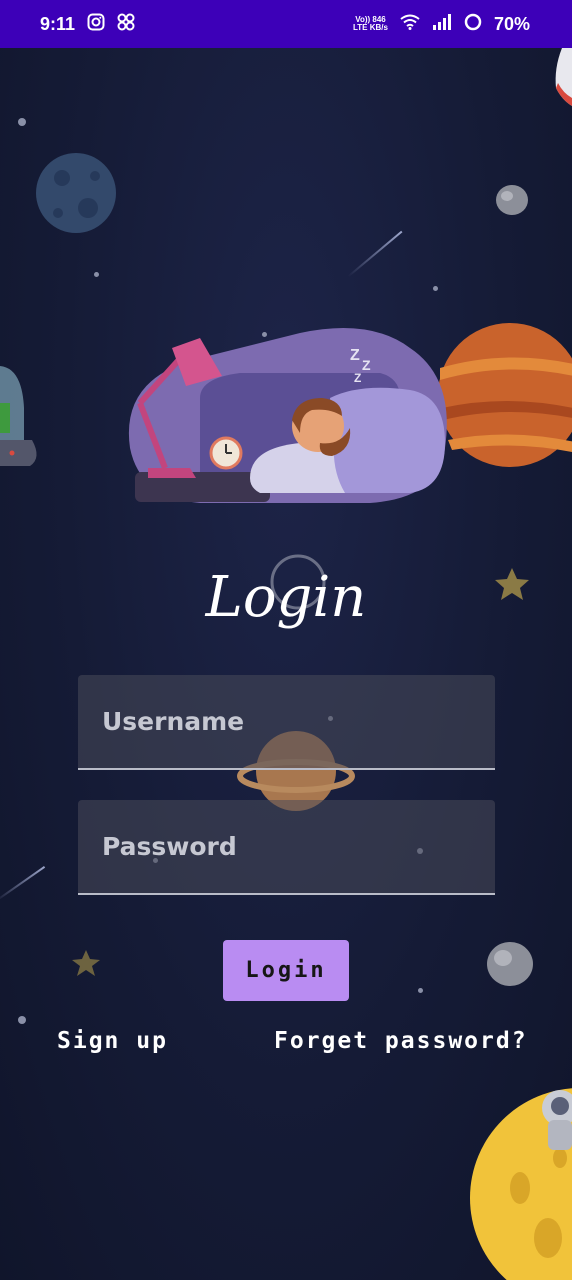 The image size is (572, 1280). I want to click on alien-ship, so click(18, 416).